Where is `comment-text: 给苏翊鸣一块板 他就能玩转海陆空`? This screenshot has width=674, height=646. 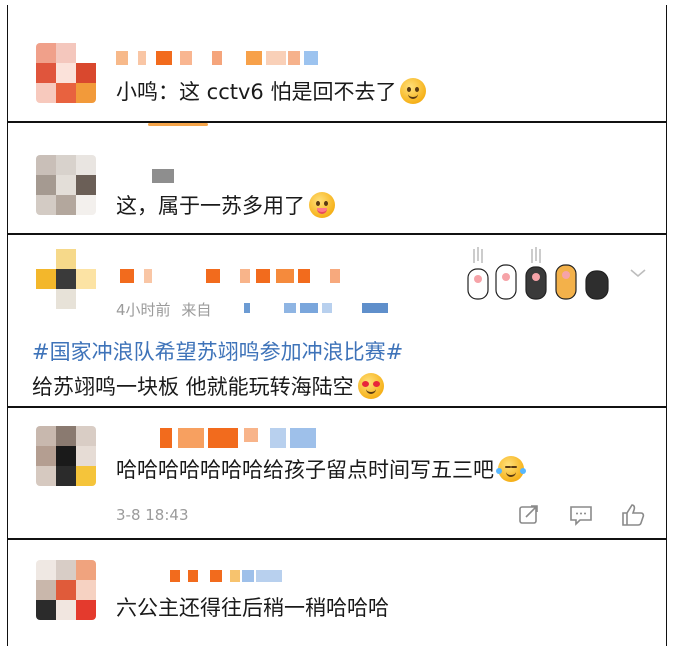
comment-text: 给苏翊鸣一块板 他就能玩转海陆空 is located at coordinates (208, 387).